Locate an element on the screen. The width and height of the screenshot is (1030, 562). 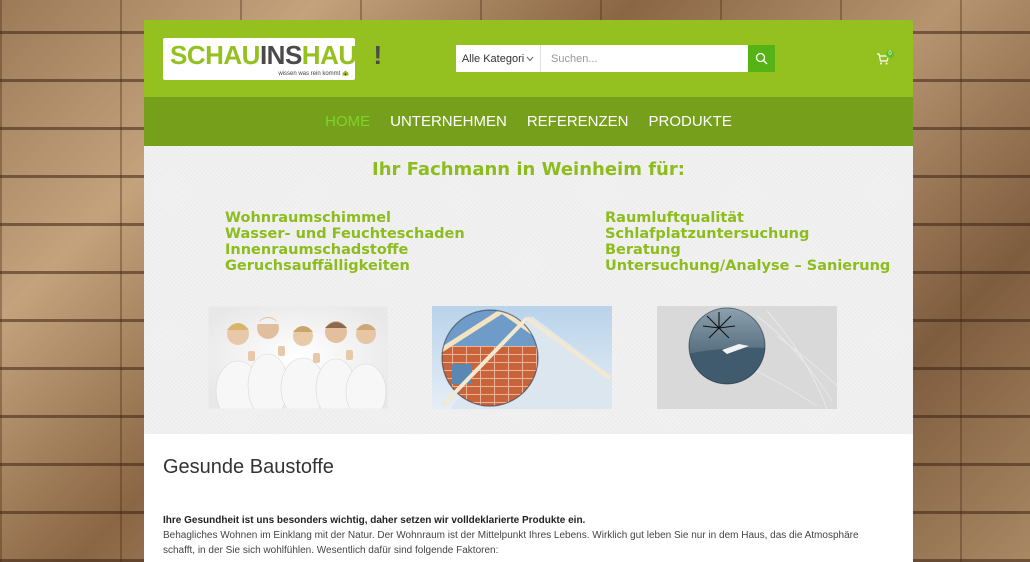
logo-part-exclamation: ! is located at coordinates (377, 55).